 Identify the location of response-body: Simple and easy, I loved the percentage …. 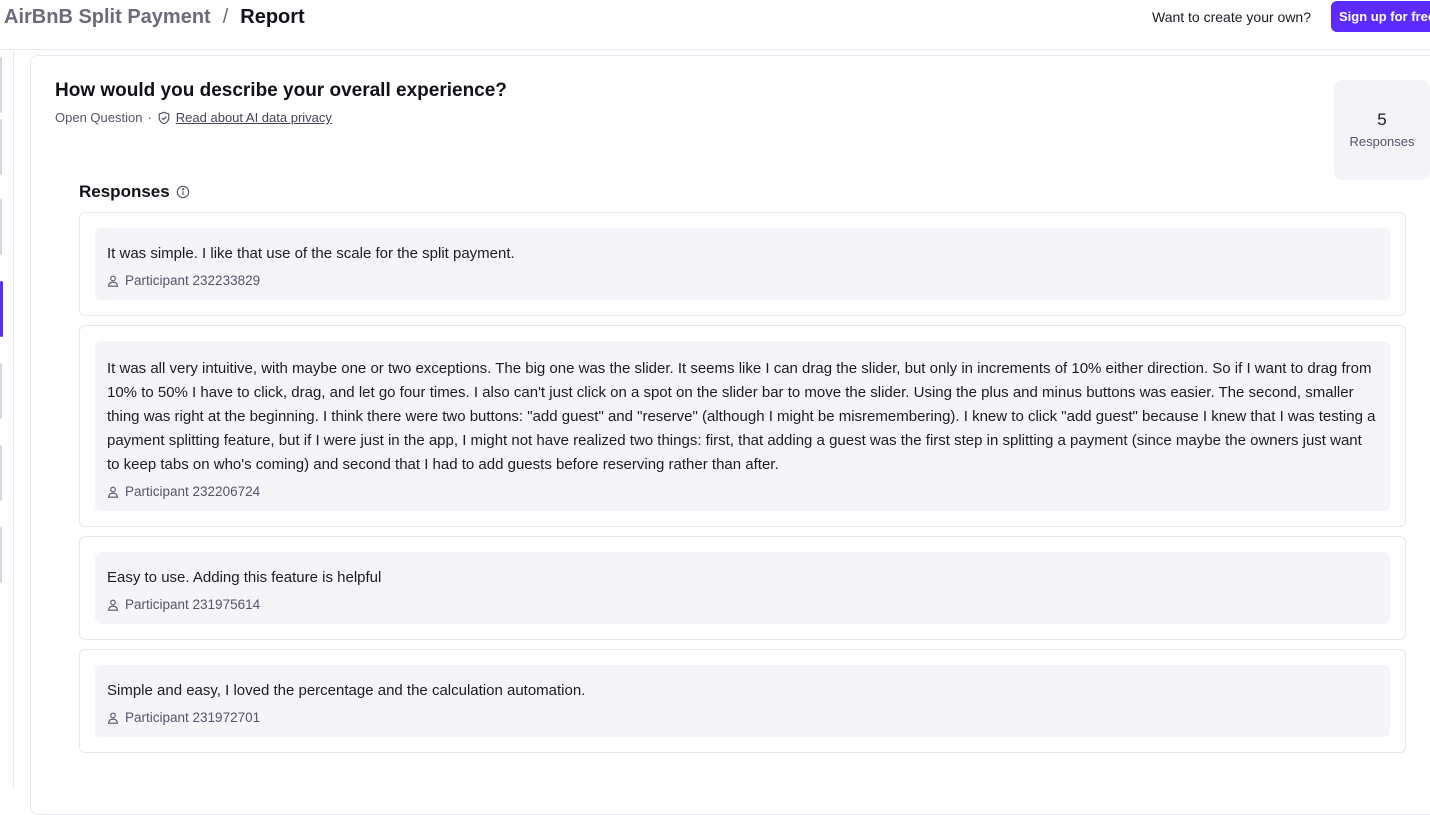
(742, 701).